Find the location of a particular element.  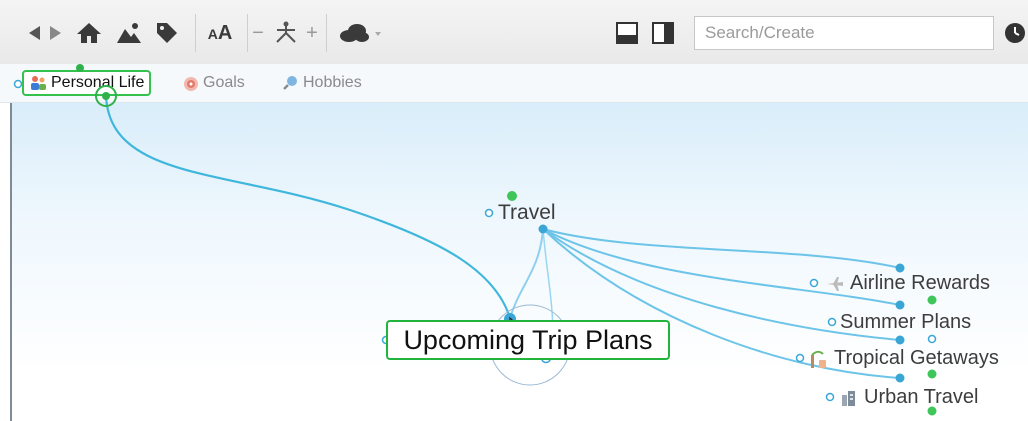

node-tropical-getaways: Tropical Getaways is located at coordinates (903, 358).